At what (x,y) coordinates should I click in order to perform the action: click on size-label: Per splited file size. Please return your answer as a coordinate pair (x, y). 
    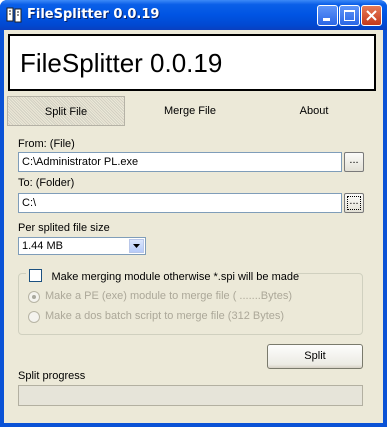
    Looking at the image, I should click on (64, 228).